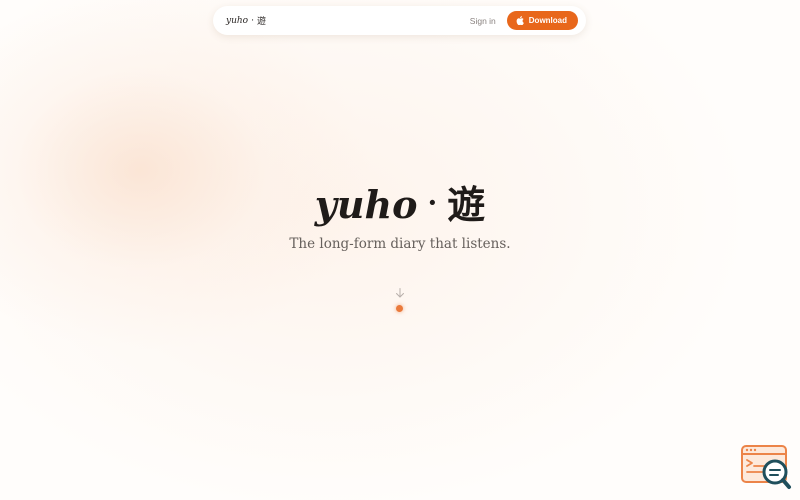 This screenshot has width=800, height=500. What do you see at coordinates (483, 21) in the screenshot?
I see `sign-in-link: Sign in` at bounding box center [483, 21].